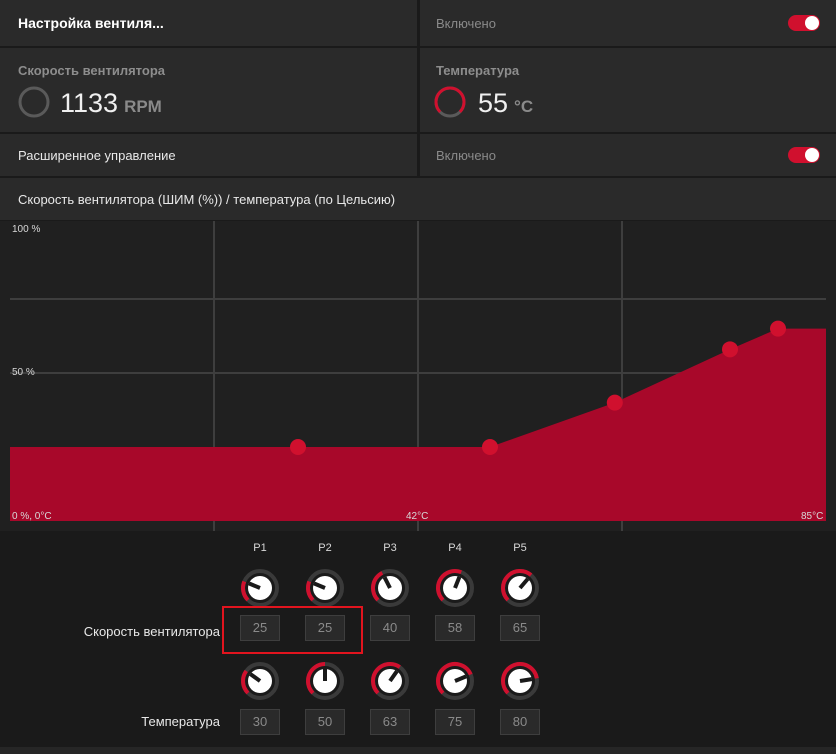 The height and width of the screenshot is (754, 836). What do you see at coordinates (466, 155) in the screenshot?
I see `advanced-status-text: Включено` at bounding box center [466, 155].